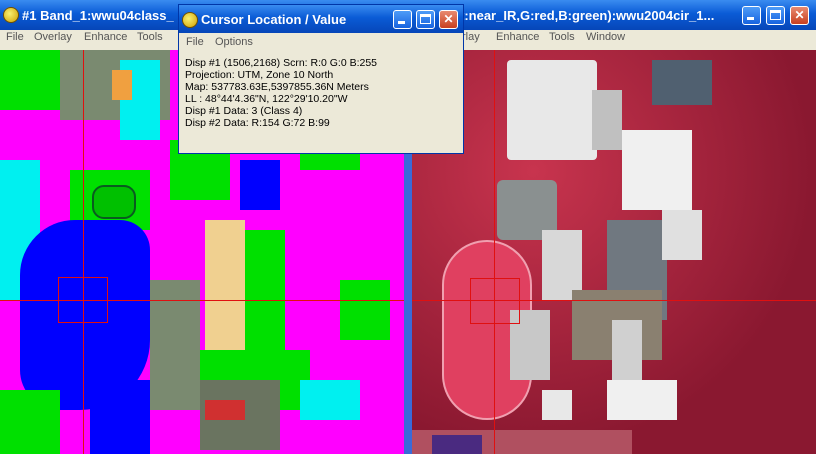  I want to click on menu-overlay: rlay, so click(471, 37).